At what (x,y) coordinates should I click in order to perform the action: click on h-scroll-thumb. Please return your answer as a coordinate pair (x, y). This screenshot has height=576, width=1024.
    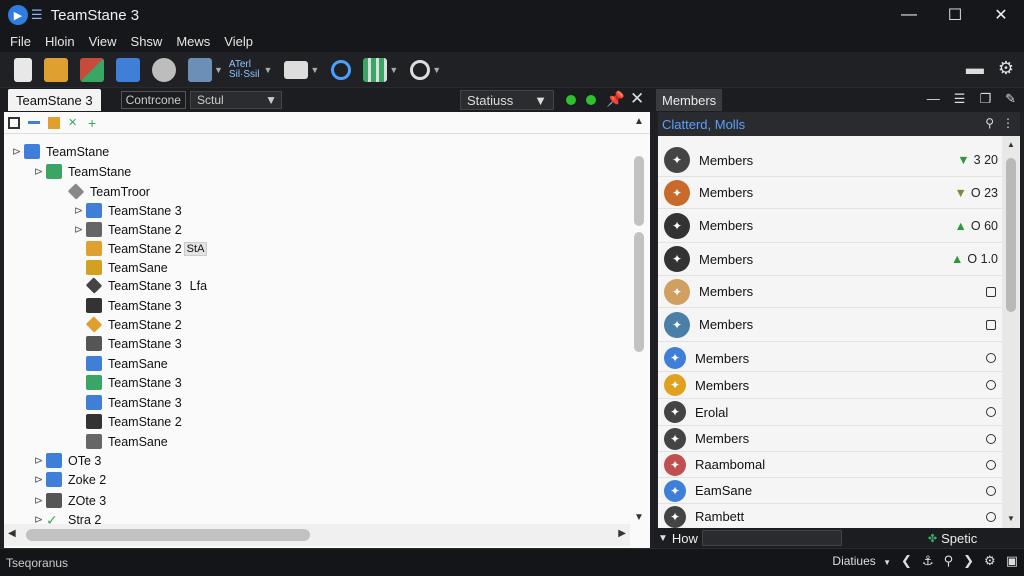
    Looking at the image, I should click on (168, 535).